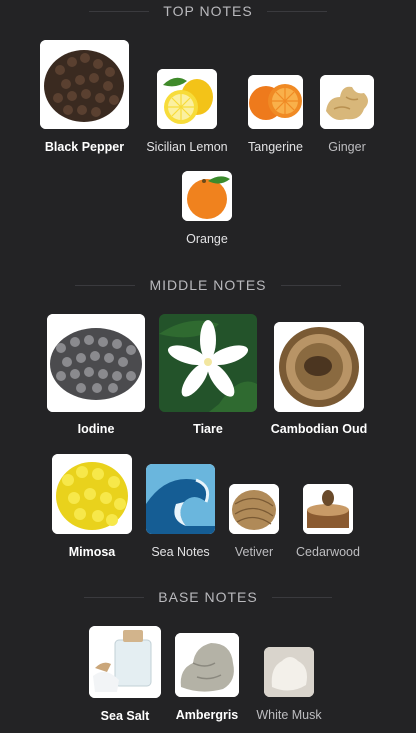 The width and height of the screenshot is (416, 733). I want to click on wave-icon, so click(180, 499).